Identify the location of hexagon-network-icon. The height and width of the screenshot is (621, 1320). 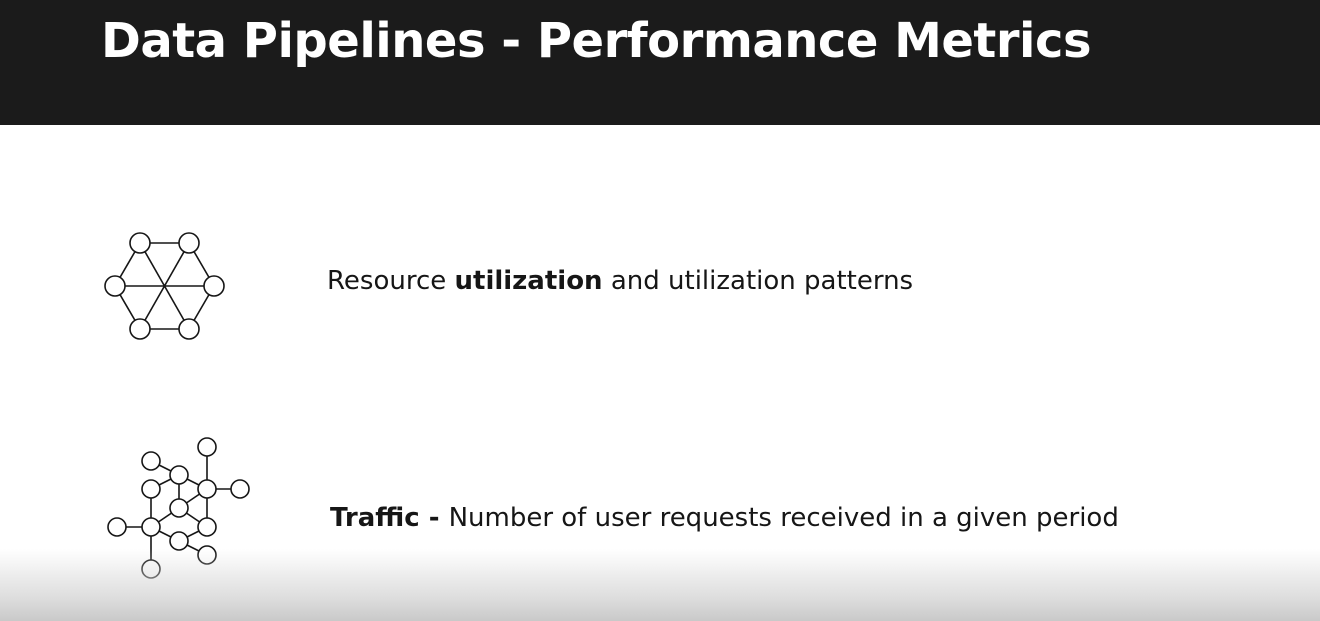
(165, 287).